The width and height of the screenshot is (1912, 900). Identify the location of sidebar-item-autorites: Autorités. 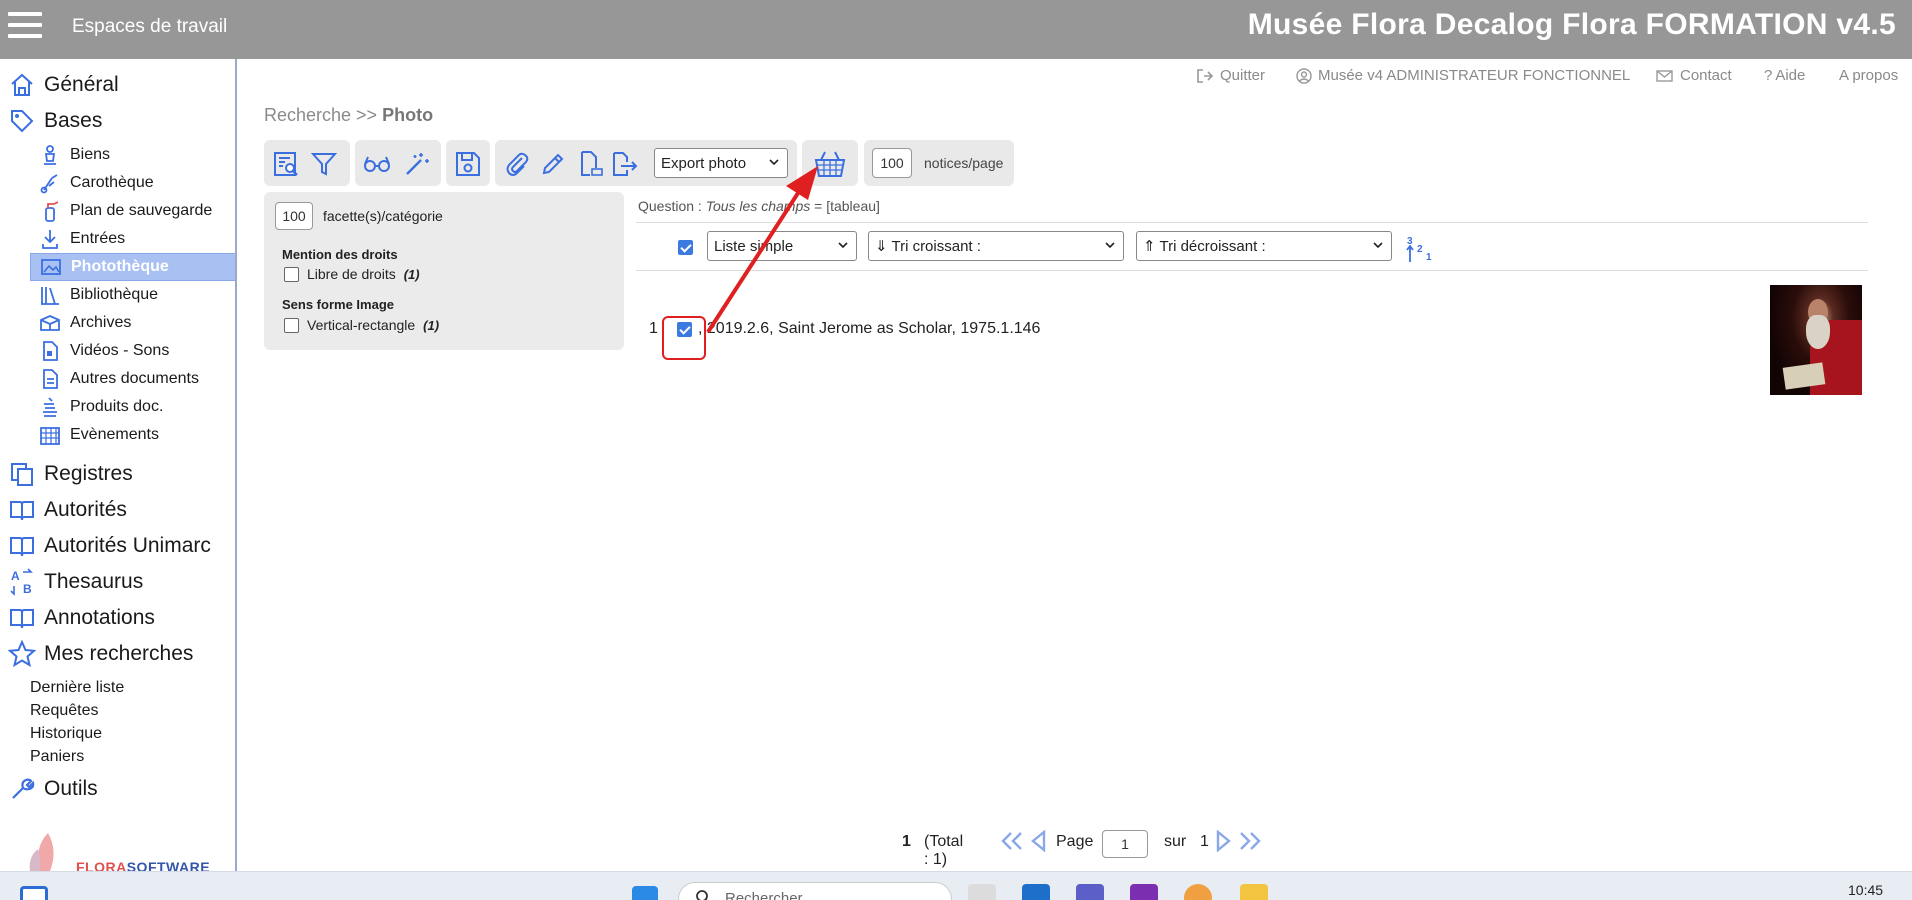
(117, 510).